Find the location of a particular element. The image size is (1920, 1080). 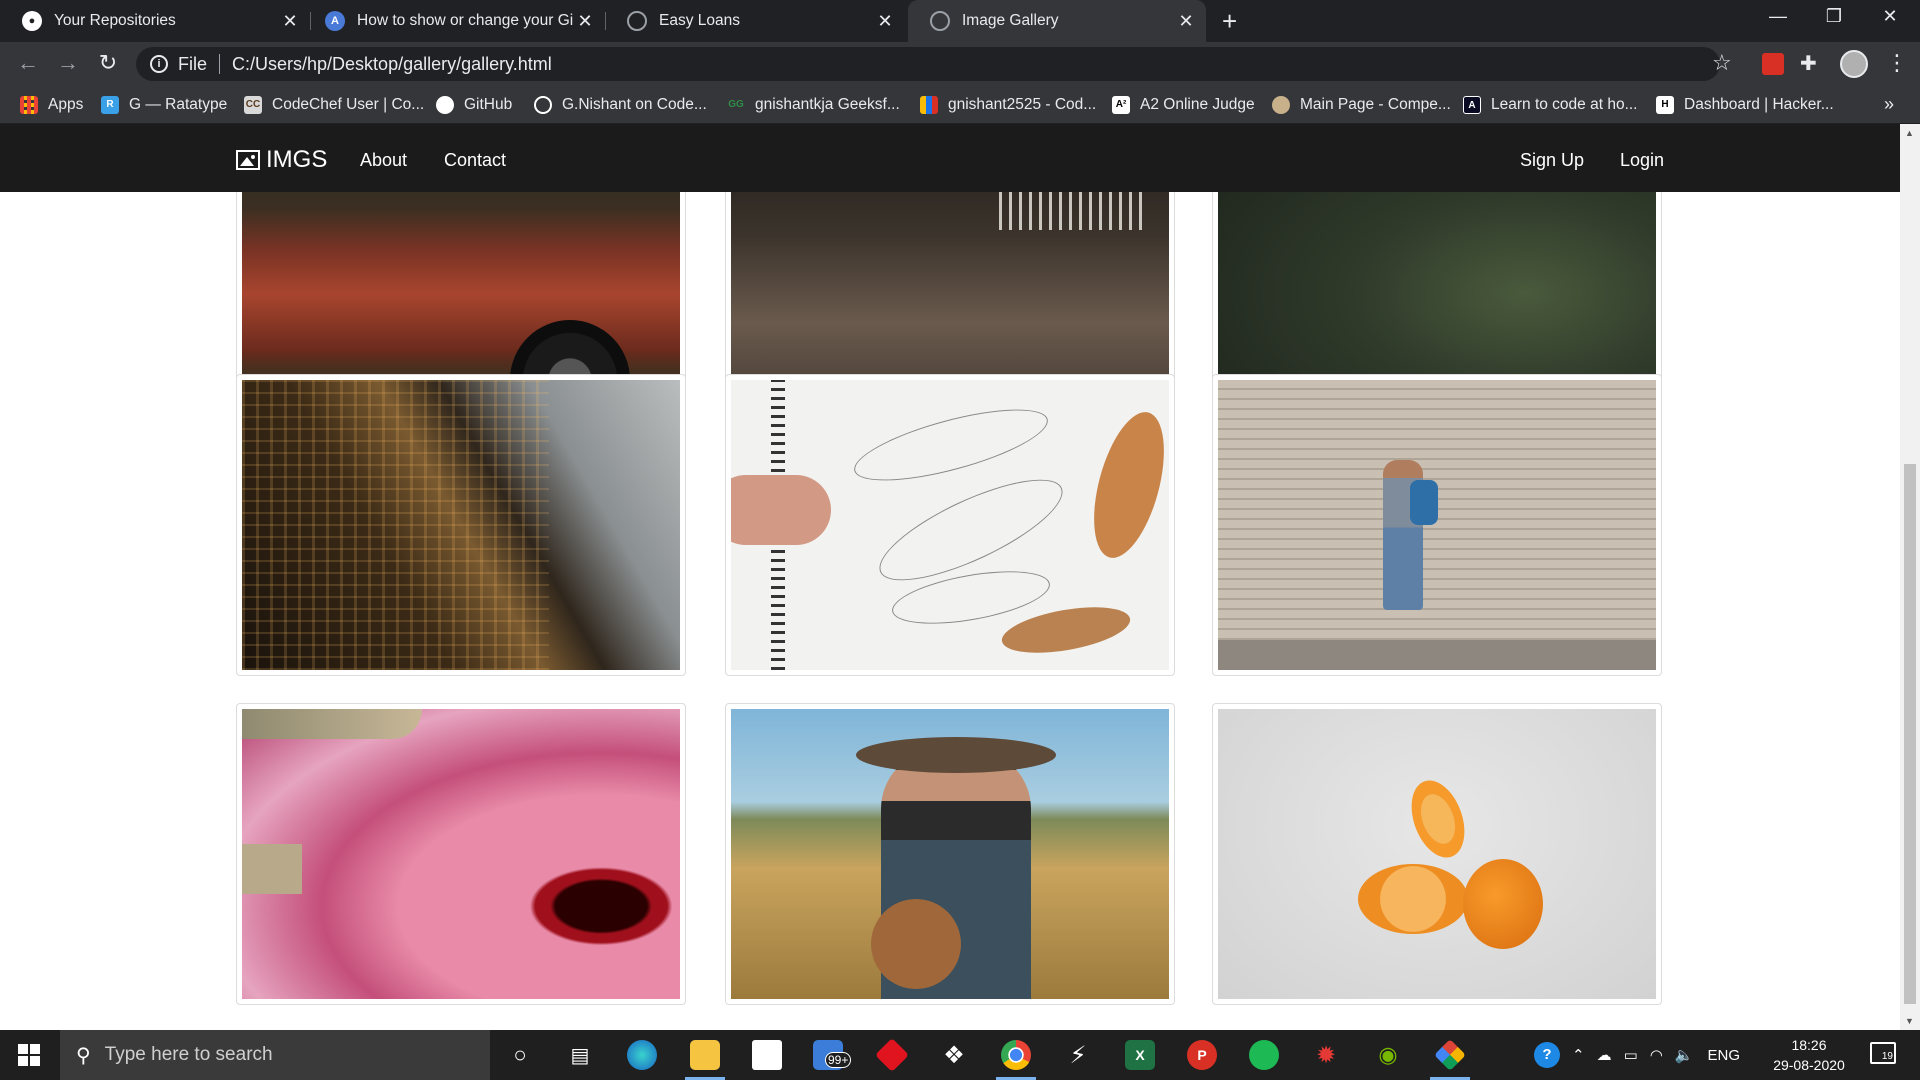

system-tray: ? ⌃ ☁ ▭ ◠ 🔈 ENG is located at coordinates (1637, 1055).